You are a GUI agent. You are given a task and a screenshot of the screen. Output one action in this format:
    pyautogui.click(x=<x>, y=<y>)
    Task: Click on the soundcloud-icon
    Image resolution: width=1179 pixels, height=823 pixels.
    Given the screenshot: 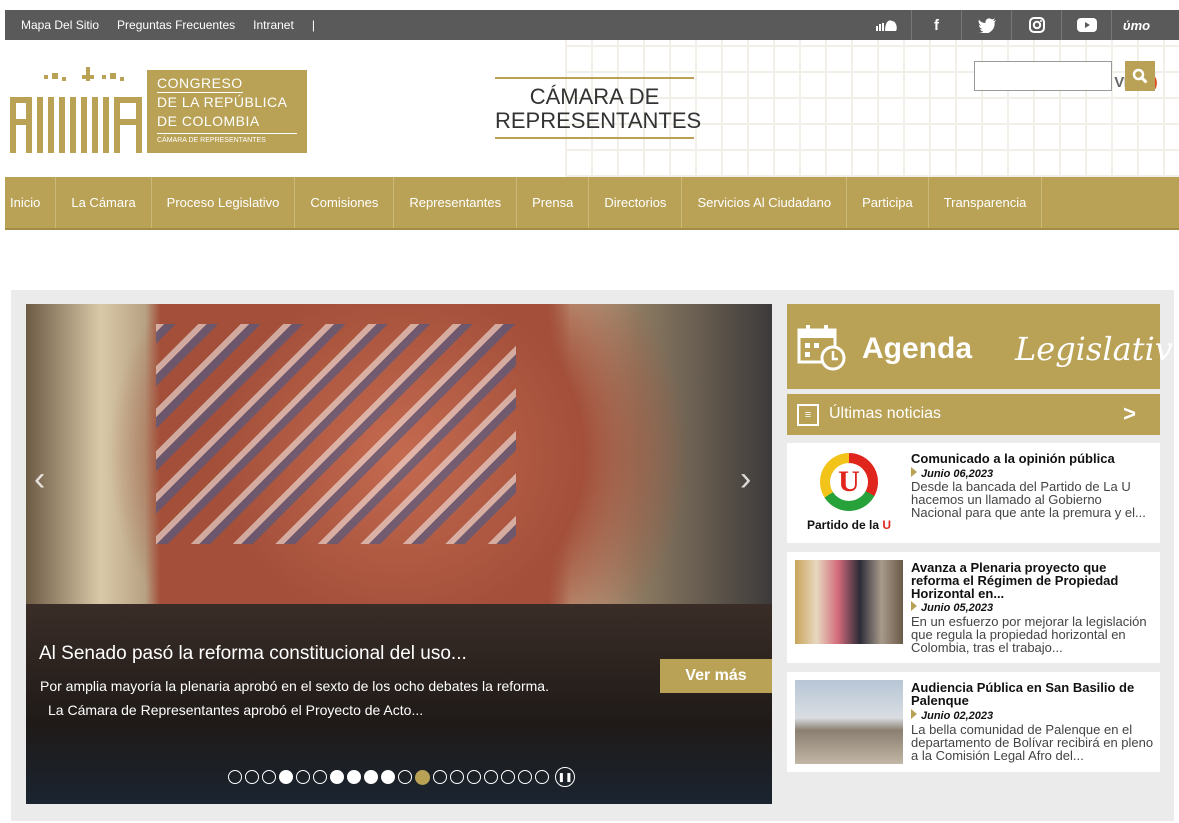 What is the action you would take?
    pyautogui.click(x=886, y=25)
    